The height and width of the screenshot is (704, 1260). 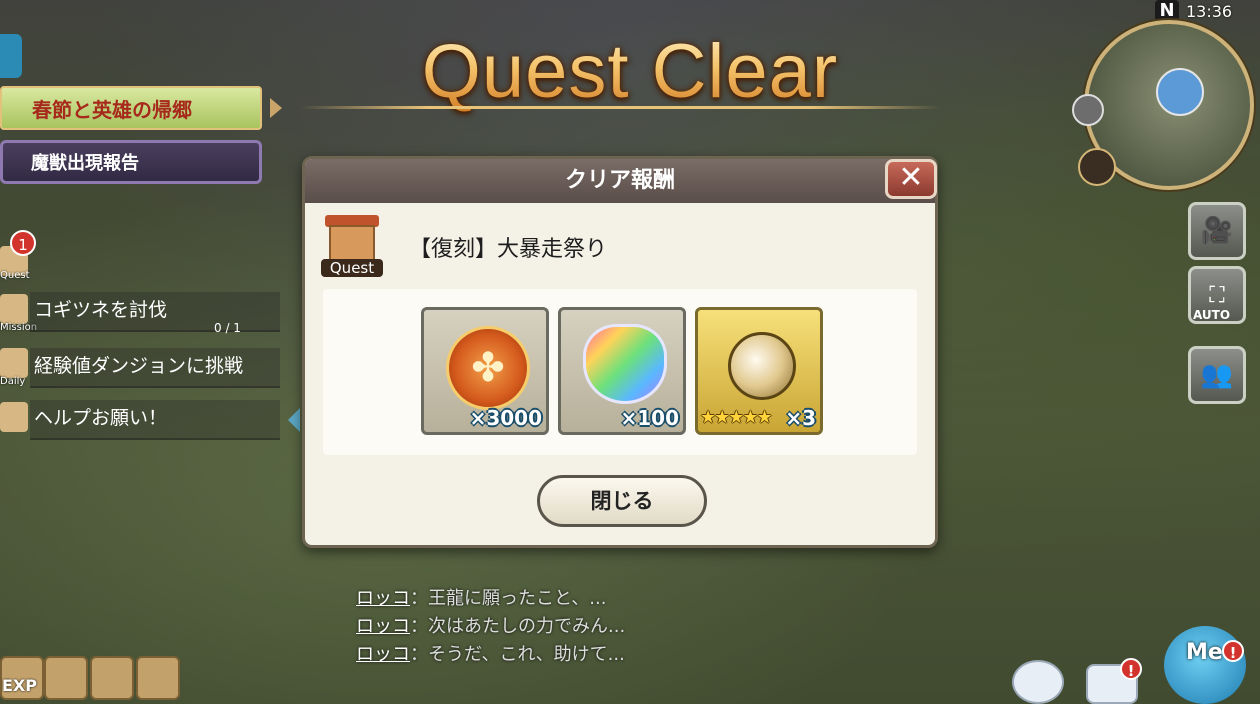 I want to click on reward-item: ×100, so click(x=622, y=371).